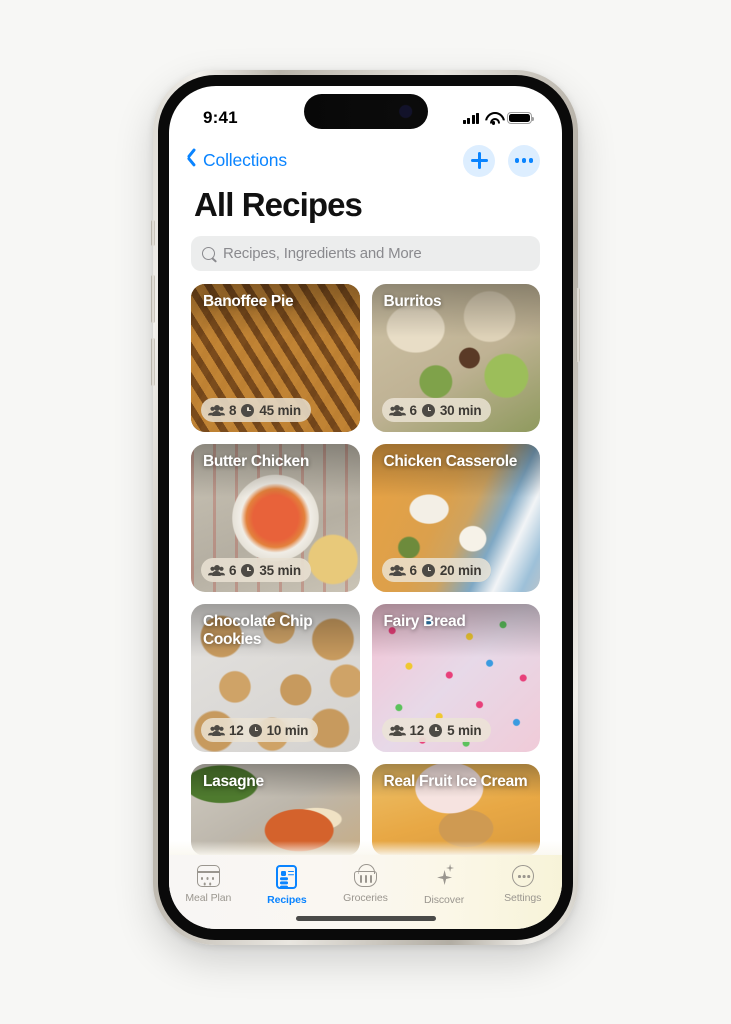 Image resolution: width=731 pixels, height=1024 pixels. Describe the element at coordinates (280, 570) in the screenshot. I see `recipe-time: 35 min` at that location.